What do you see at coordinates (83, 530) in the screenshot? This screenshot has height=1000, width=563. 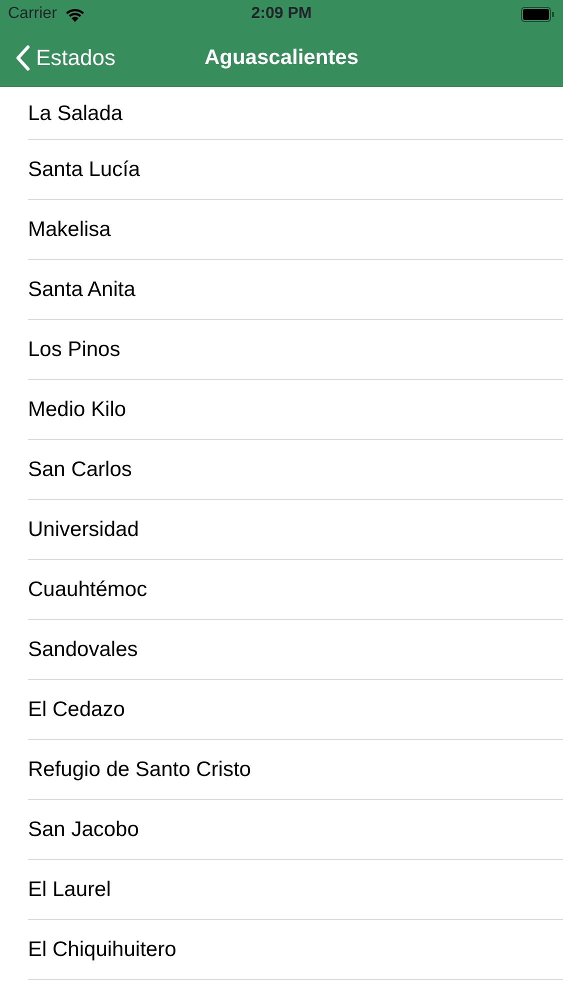 I see `list-item: Universidad` at bounding box center [83, 530].